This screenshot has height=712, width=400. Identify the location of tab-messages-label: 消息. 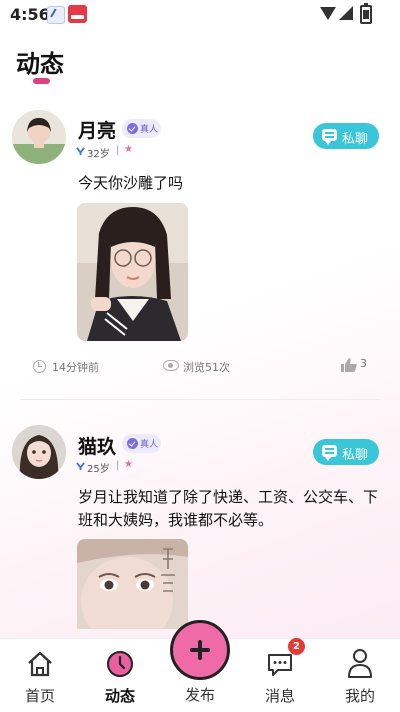
(279, 696).